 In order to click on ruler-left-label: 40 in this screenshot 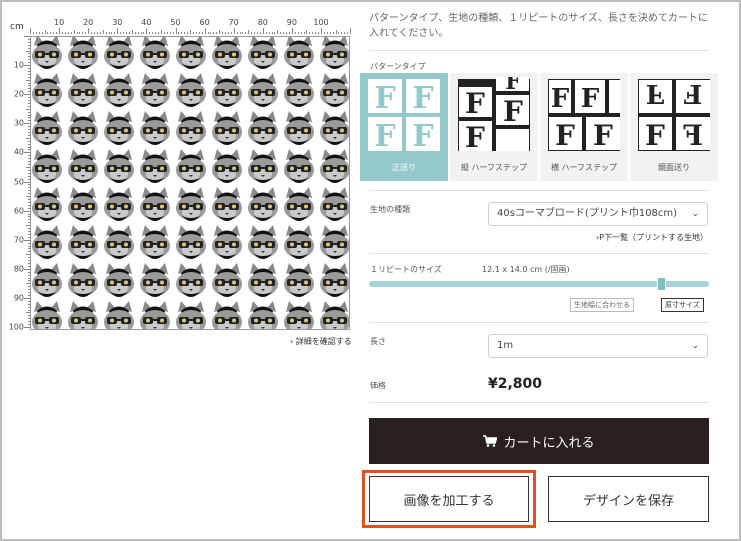, I will do `click(18, 152)`.